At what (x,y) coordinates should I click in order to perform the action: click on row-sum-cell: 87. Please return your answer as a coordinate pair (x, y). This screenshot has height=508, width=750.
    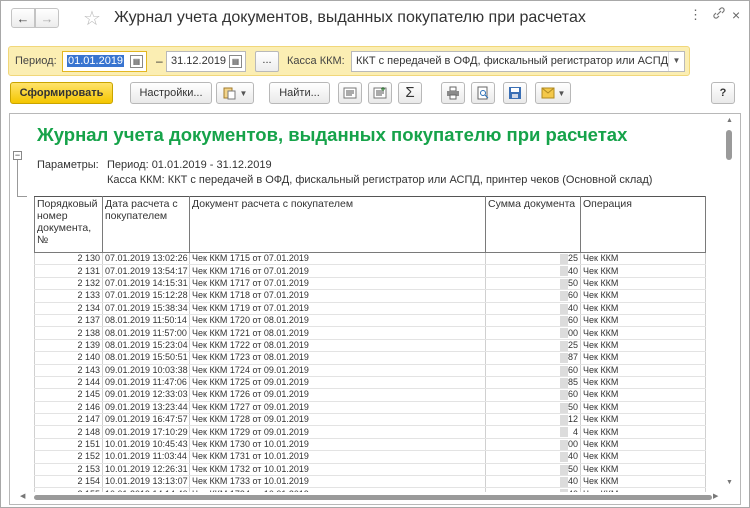
    Looking at the image, I should click on (533, 358).